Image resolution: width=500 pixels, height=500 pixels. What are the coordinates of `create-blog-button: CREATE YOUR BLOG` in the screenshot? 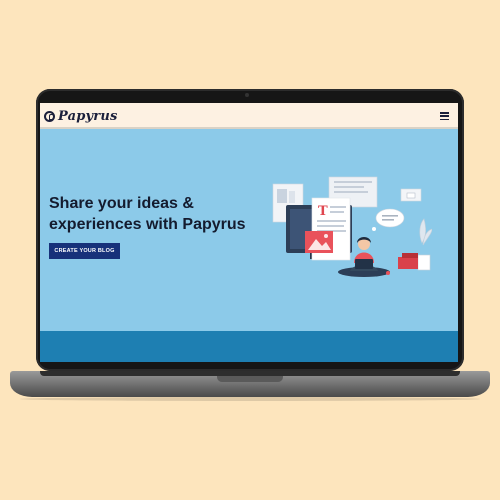 It's located at (84, 251).